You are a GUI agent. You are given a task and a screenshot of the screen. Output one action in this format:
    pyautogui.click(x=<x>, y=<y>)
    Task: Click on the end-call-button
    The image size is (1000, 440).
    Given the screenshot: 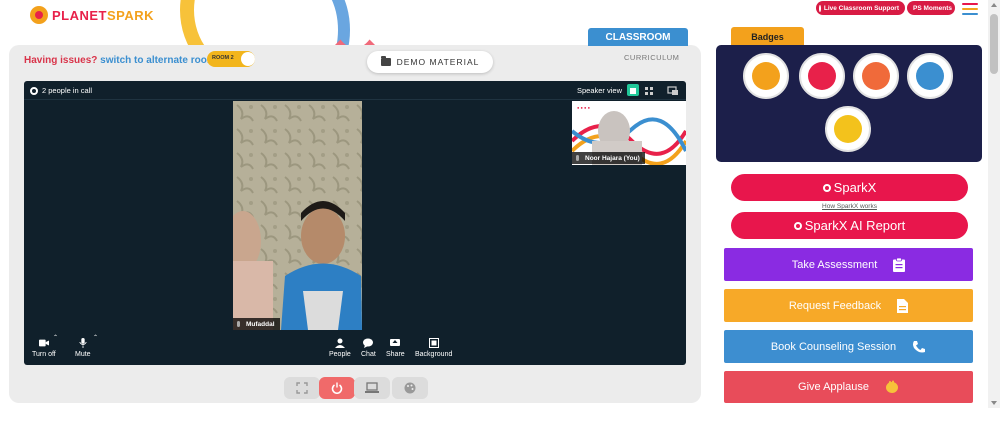 What is the action you would take?
    pyautogui.click(x=337, y=388)
    